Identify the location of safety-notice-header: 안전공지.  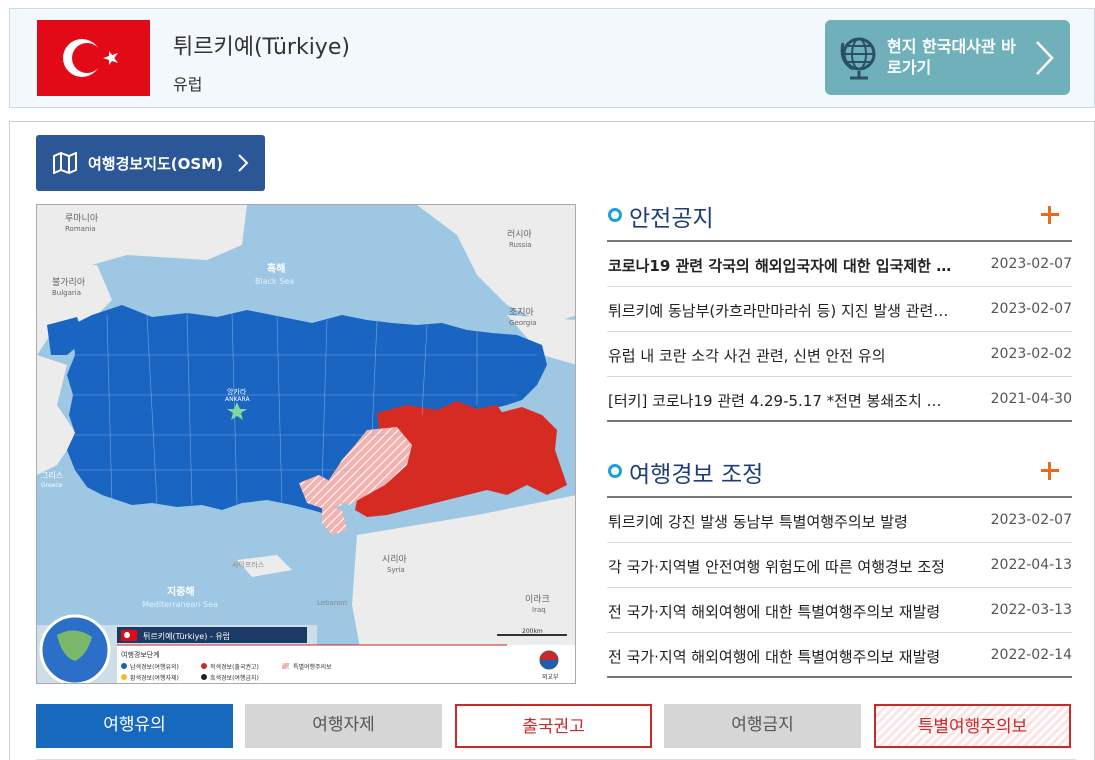
(839, 220).